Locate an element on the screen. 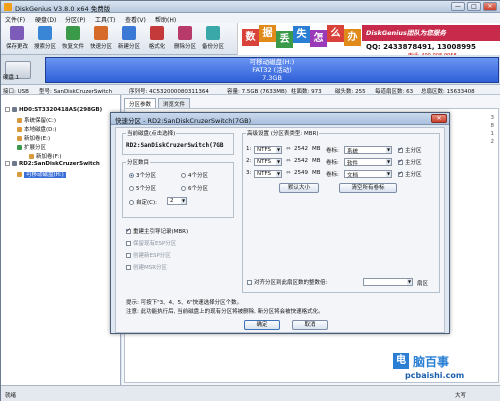 This screenshot has width=500, height=401. keep-esp-checkbox: 保留现有ESP分区 is located at coordinates (151, 243).